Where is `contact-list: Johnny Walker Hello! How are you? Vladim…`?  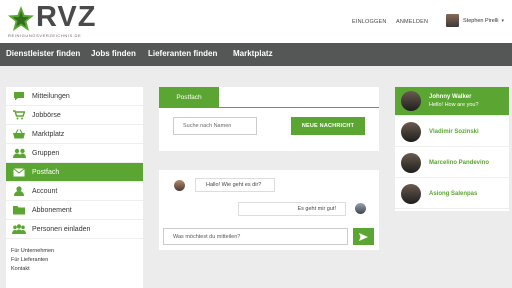
contact-list: Johnny Walker Hello! How are you? Vladim… is located at coordinates (452, 149).